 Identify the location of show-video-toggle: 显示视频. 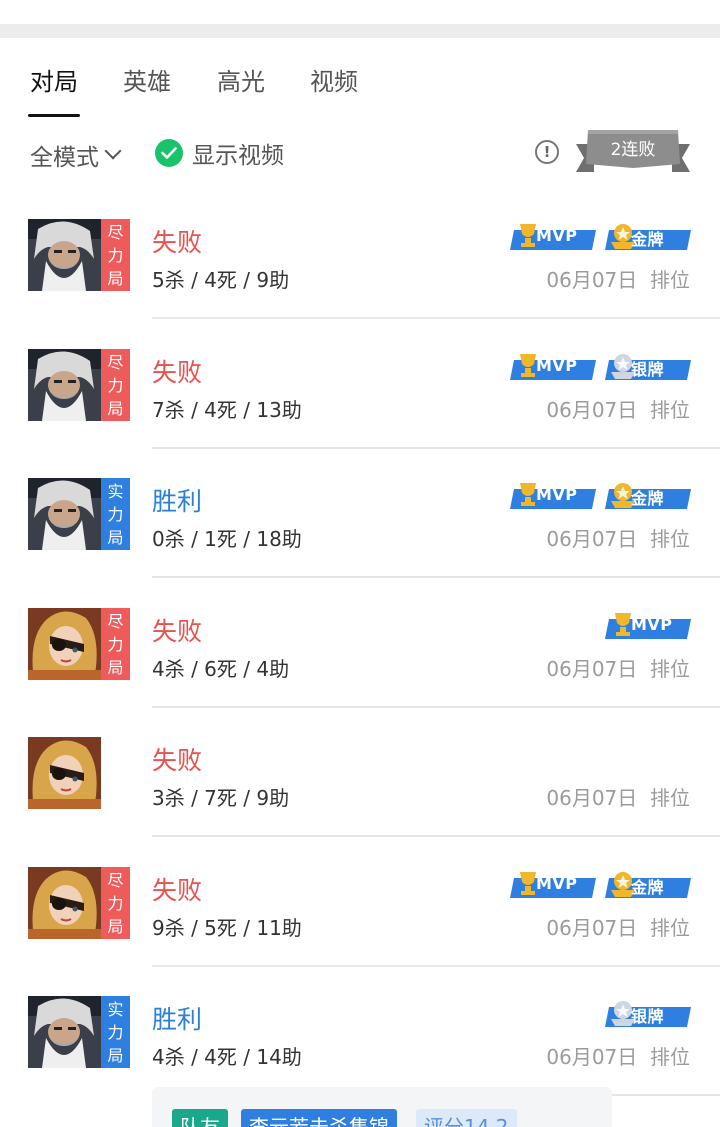
(219, 153).